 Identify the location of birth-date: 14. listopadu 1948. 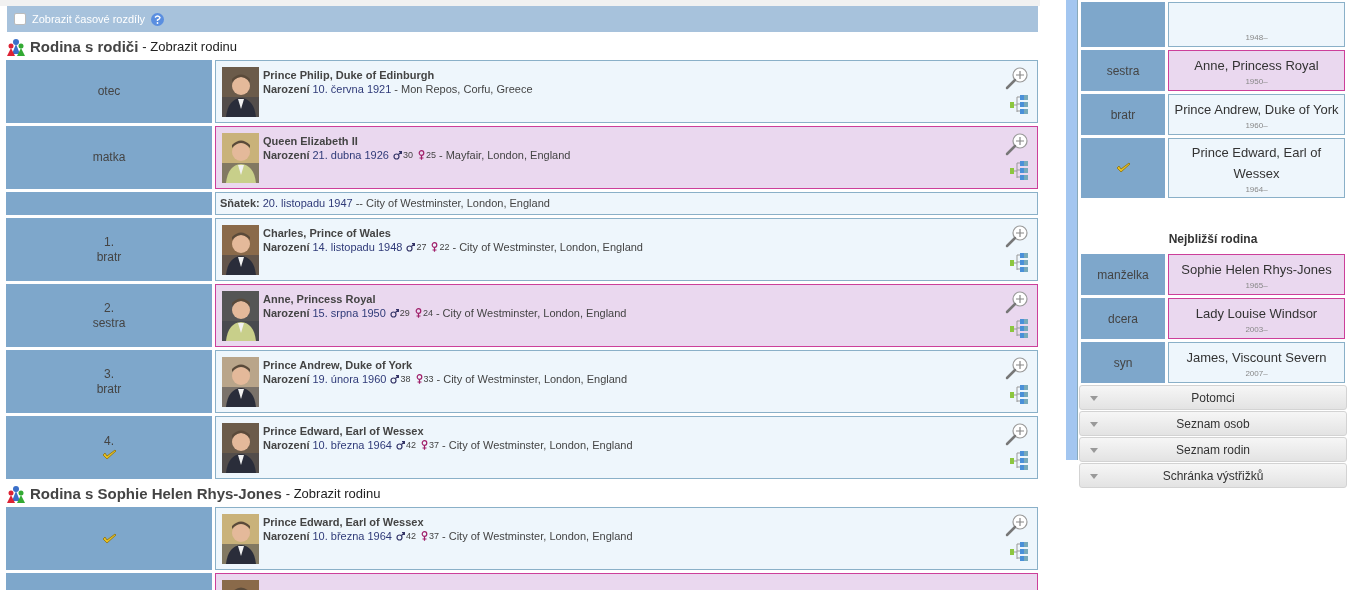
(357, 247).